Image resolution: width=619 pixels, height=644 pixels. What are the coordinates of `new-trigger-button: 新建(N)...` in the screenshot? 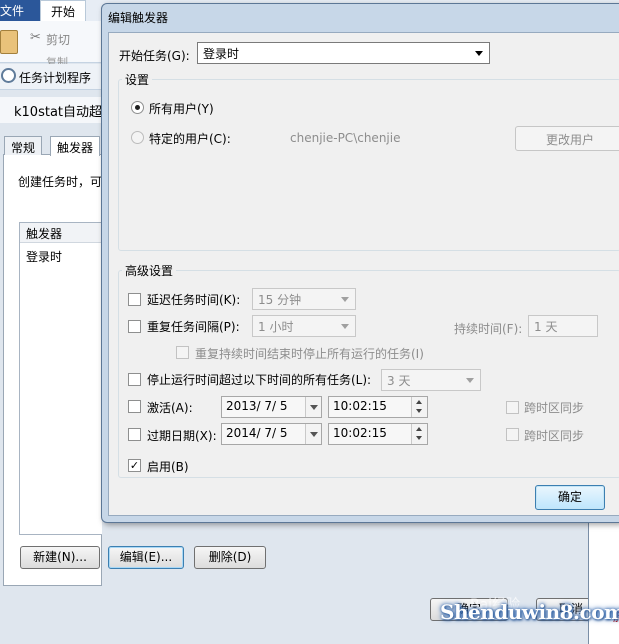 It's located at (60, 557).